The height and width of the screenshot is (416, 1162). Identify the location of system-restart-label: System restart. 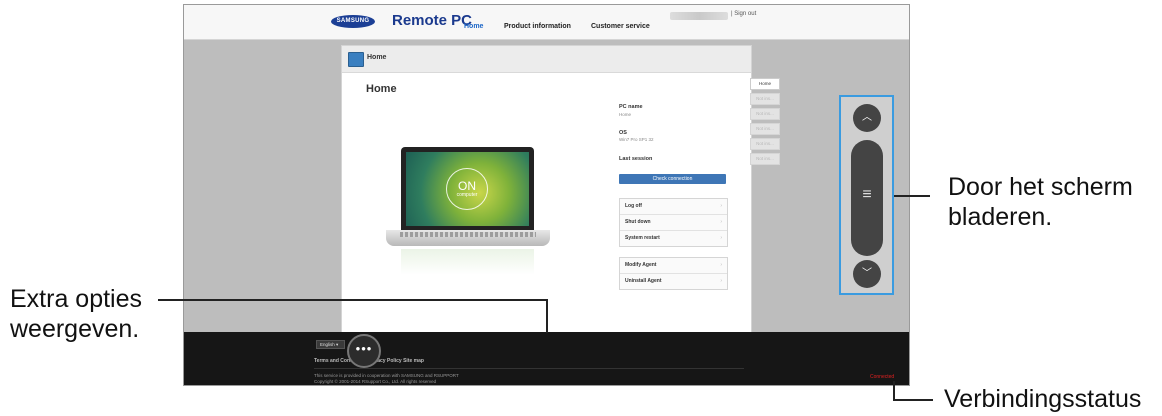
(642, 238).